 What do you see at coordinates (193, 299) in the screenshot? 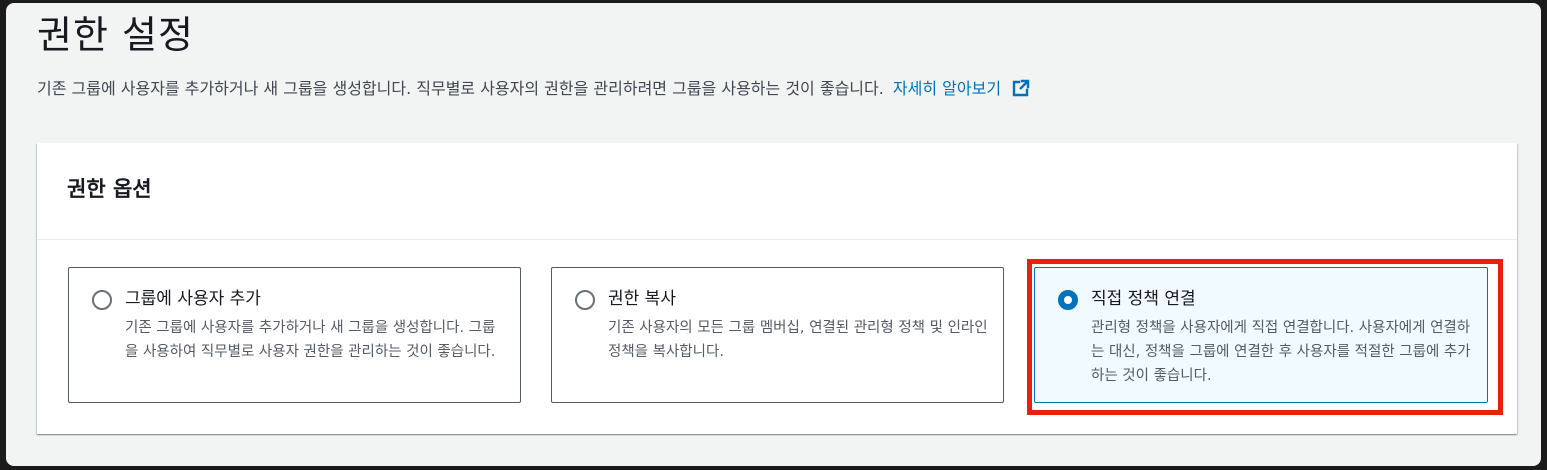
I see `option-label: 그룹에 사용자 추가` at bounding box center [193, 299].